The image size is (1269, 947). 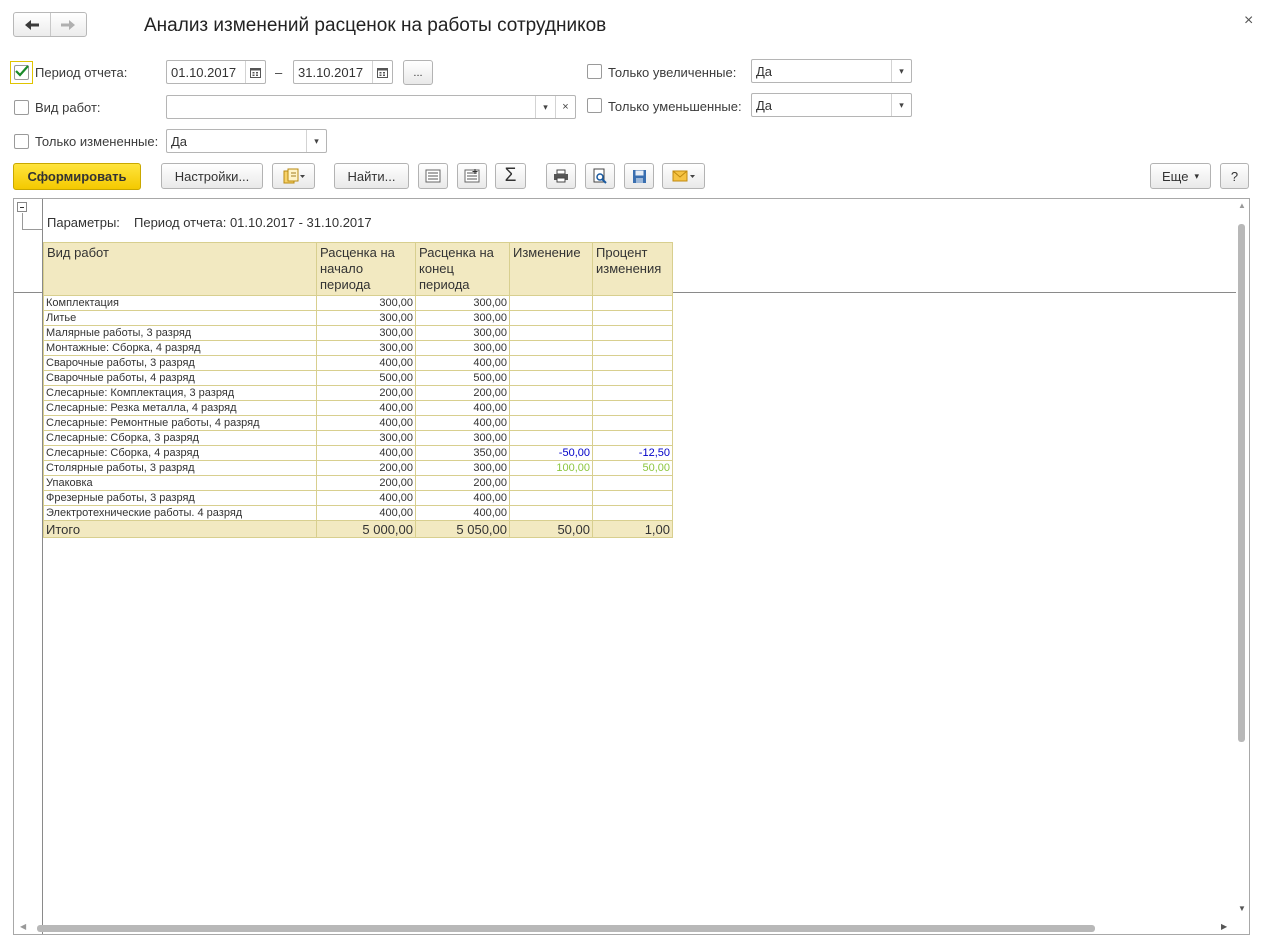 What do you see at coordinates (462, 363) in the screenshot?
I see `cell-end-rate: 400,00` at bounding box center [462, 363].